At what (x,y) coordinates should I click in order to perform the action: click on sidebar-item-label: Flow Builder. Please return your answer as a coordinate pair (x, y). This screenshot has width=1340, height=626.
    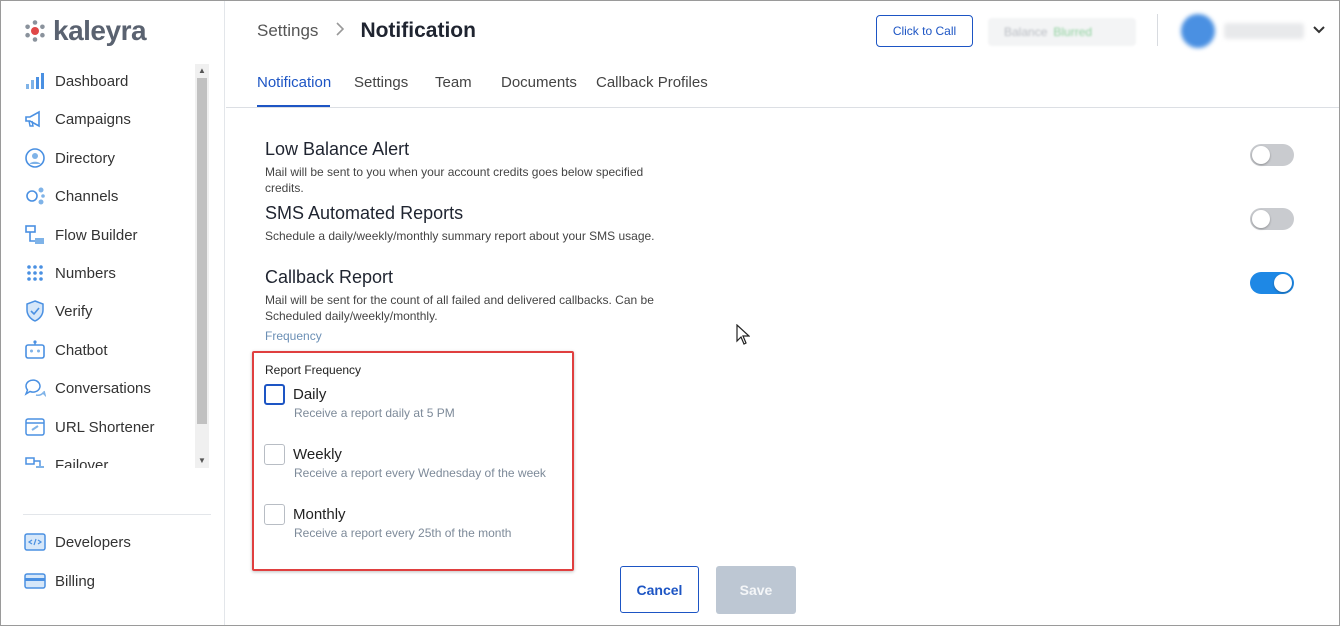
    Looking at the image, I should click on (96, 235).